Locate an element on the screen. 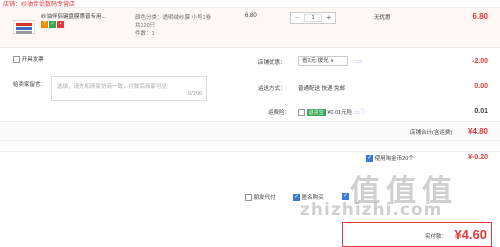 This screenshot has width=500, height=247. extra-checkbox is located at coordinates (345, 196).